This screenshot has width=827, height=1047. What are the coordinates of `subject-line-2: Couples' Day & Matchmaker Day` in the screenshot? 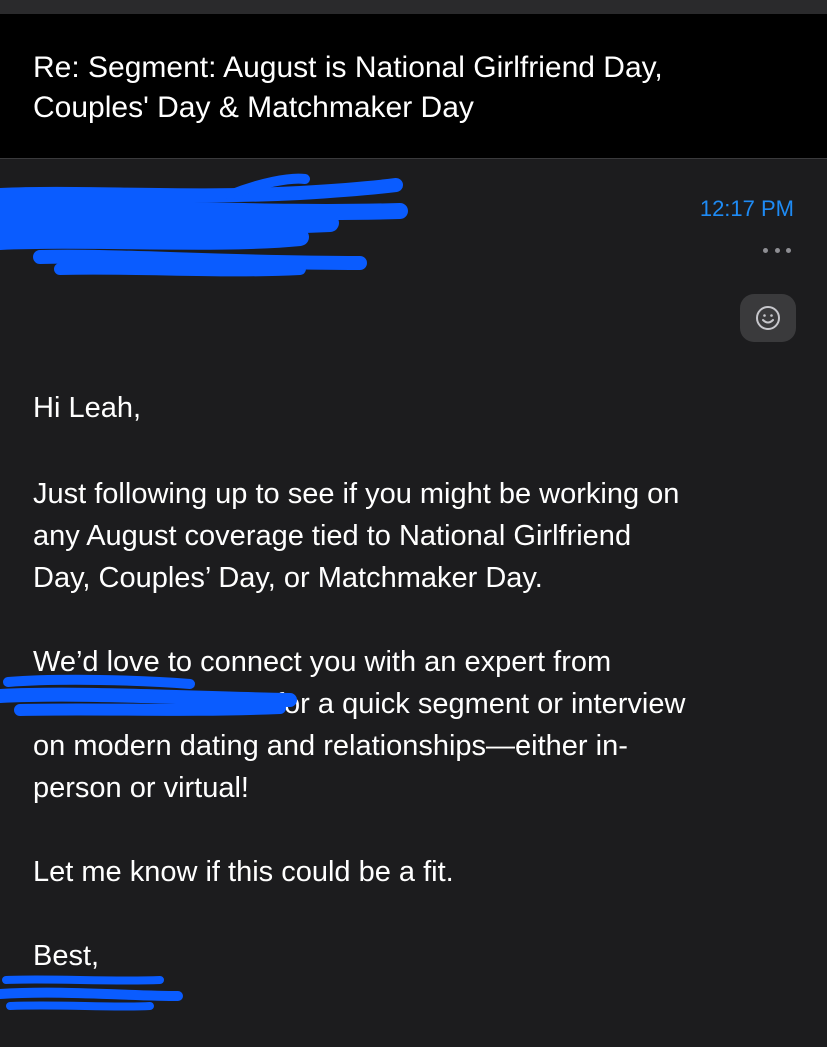 It's located at (253, 107).